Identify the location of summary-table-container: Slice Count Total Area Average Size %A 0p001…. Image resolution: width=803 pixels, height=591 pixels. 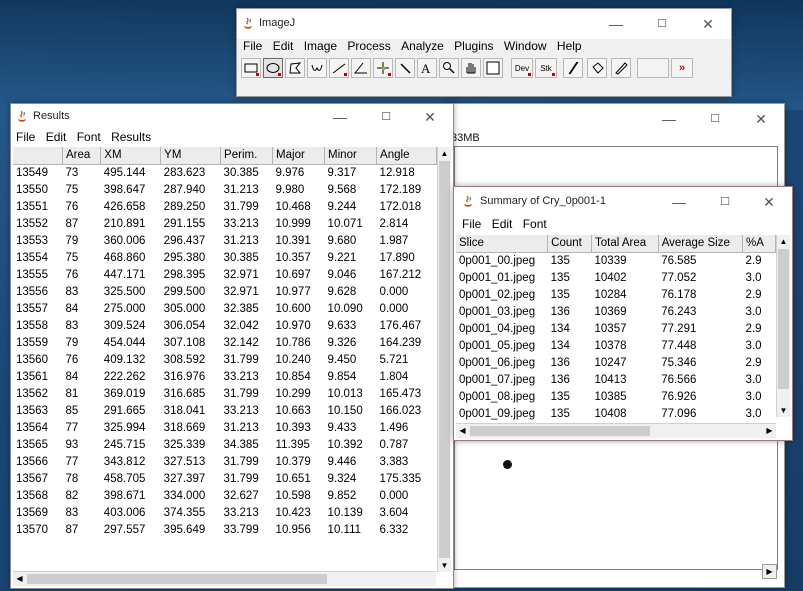
(616, 333).